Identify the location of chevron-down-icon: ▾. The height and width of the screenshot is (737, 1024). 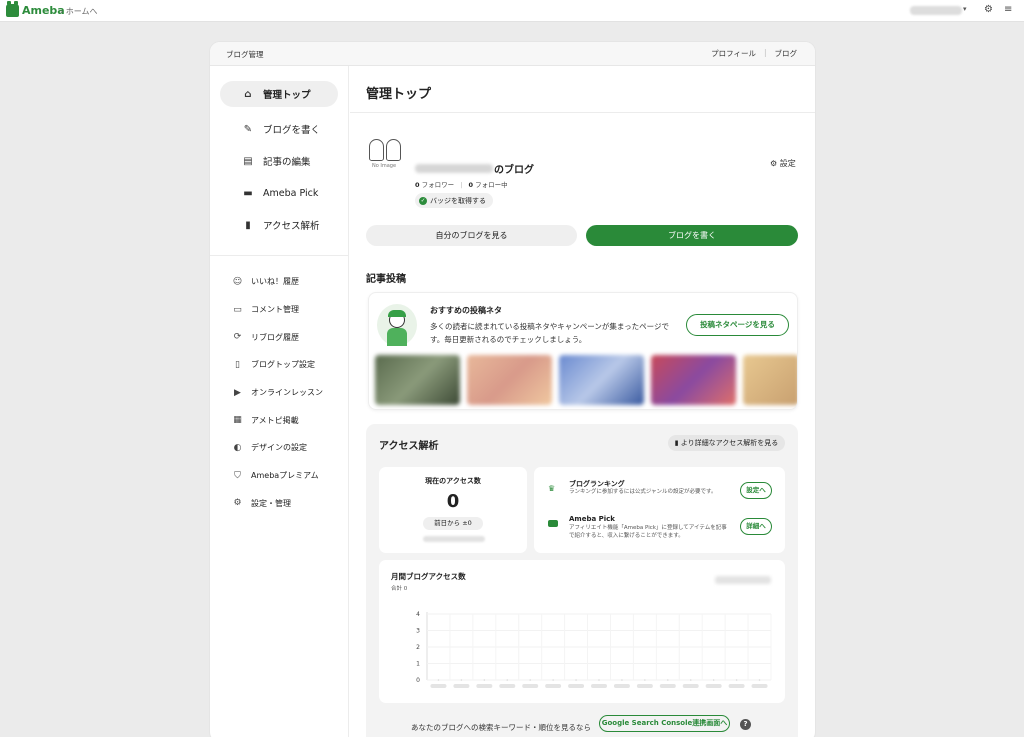
(965, 9).